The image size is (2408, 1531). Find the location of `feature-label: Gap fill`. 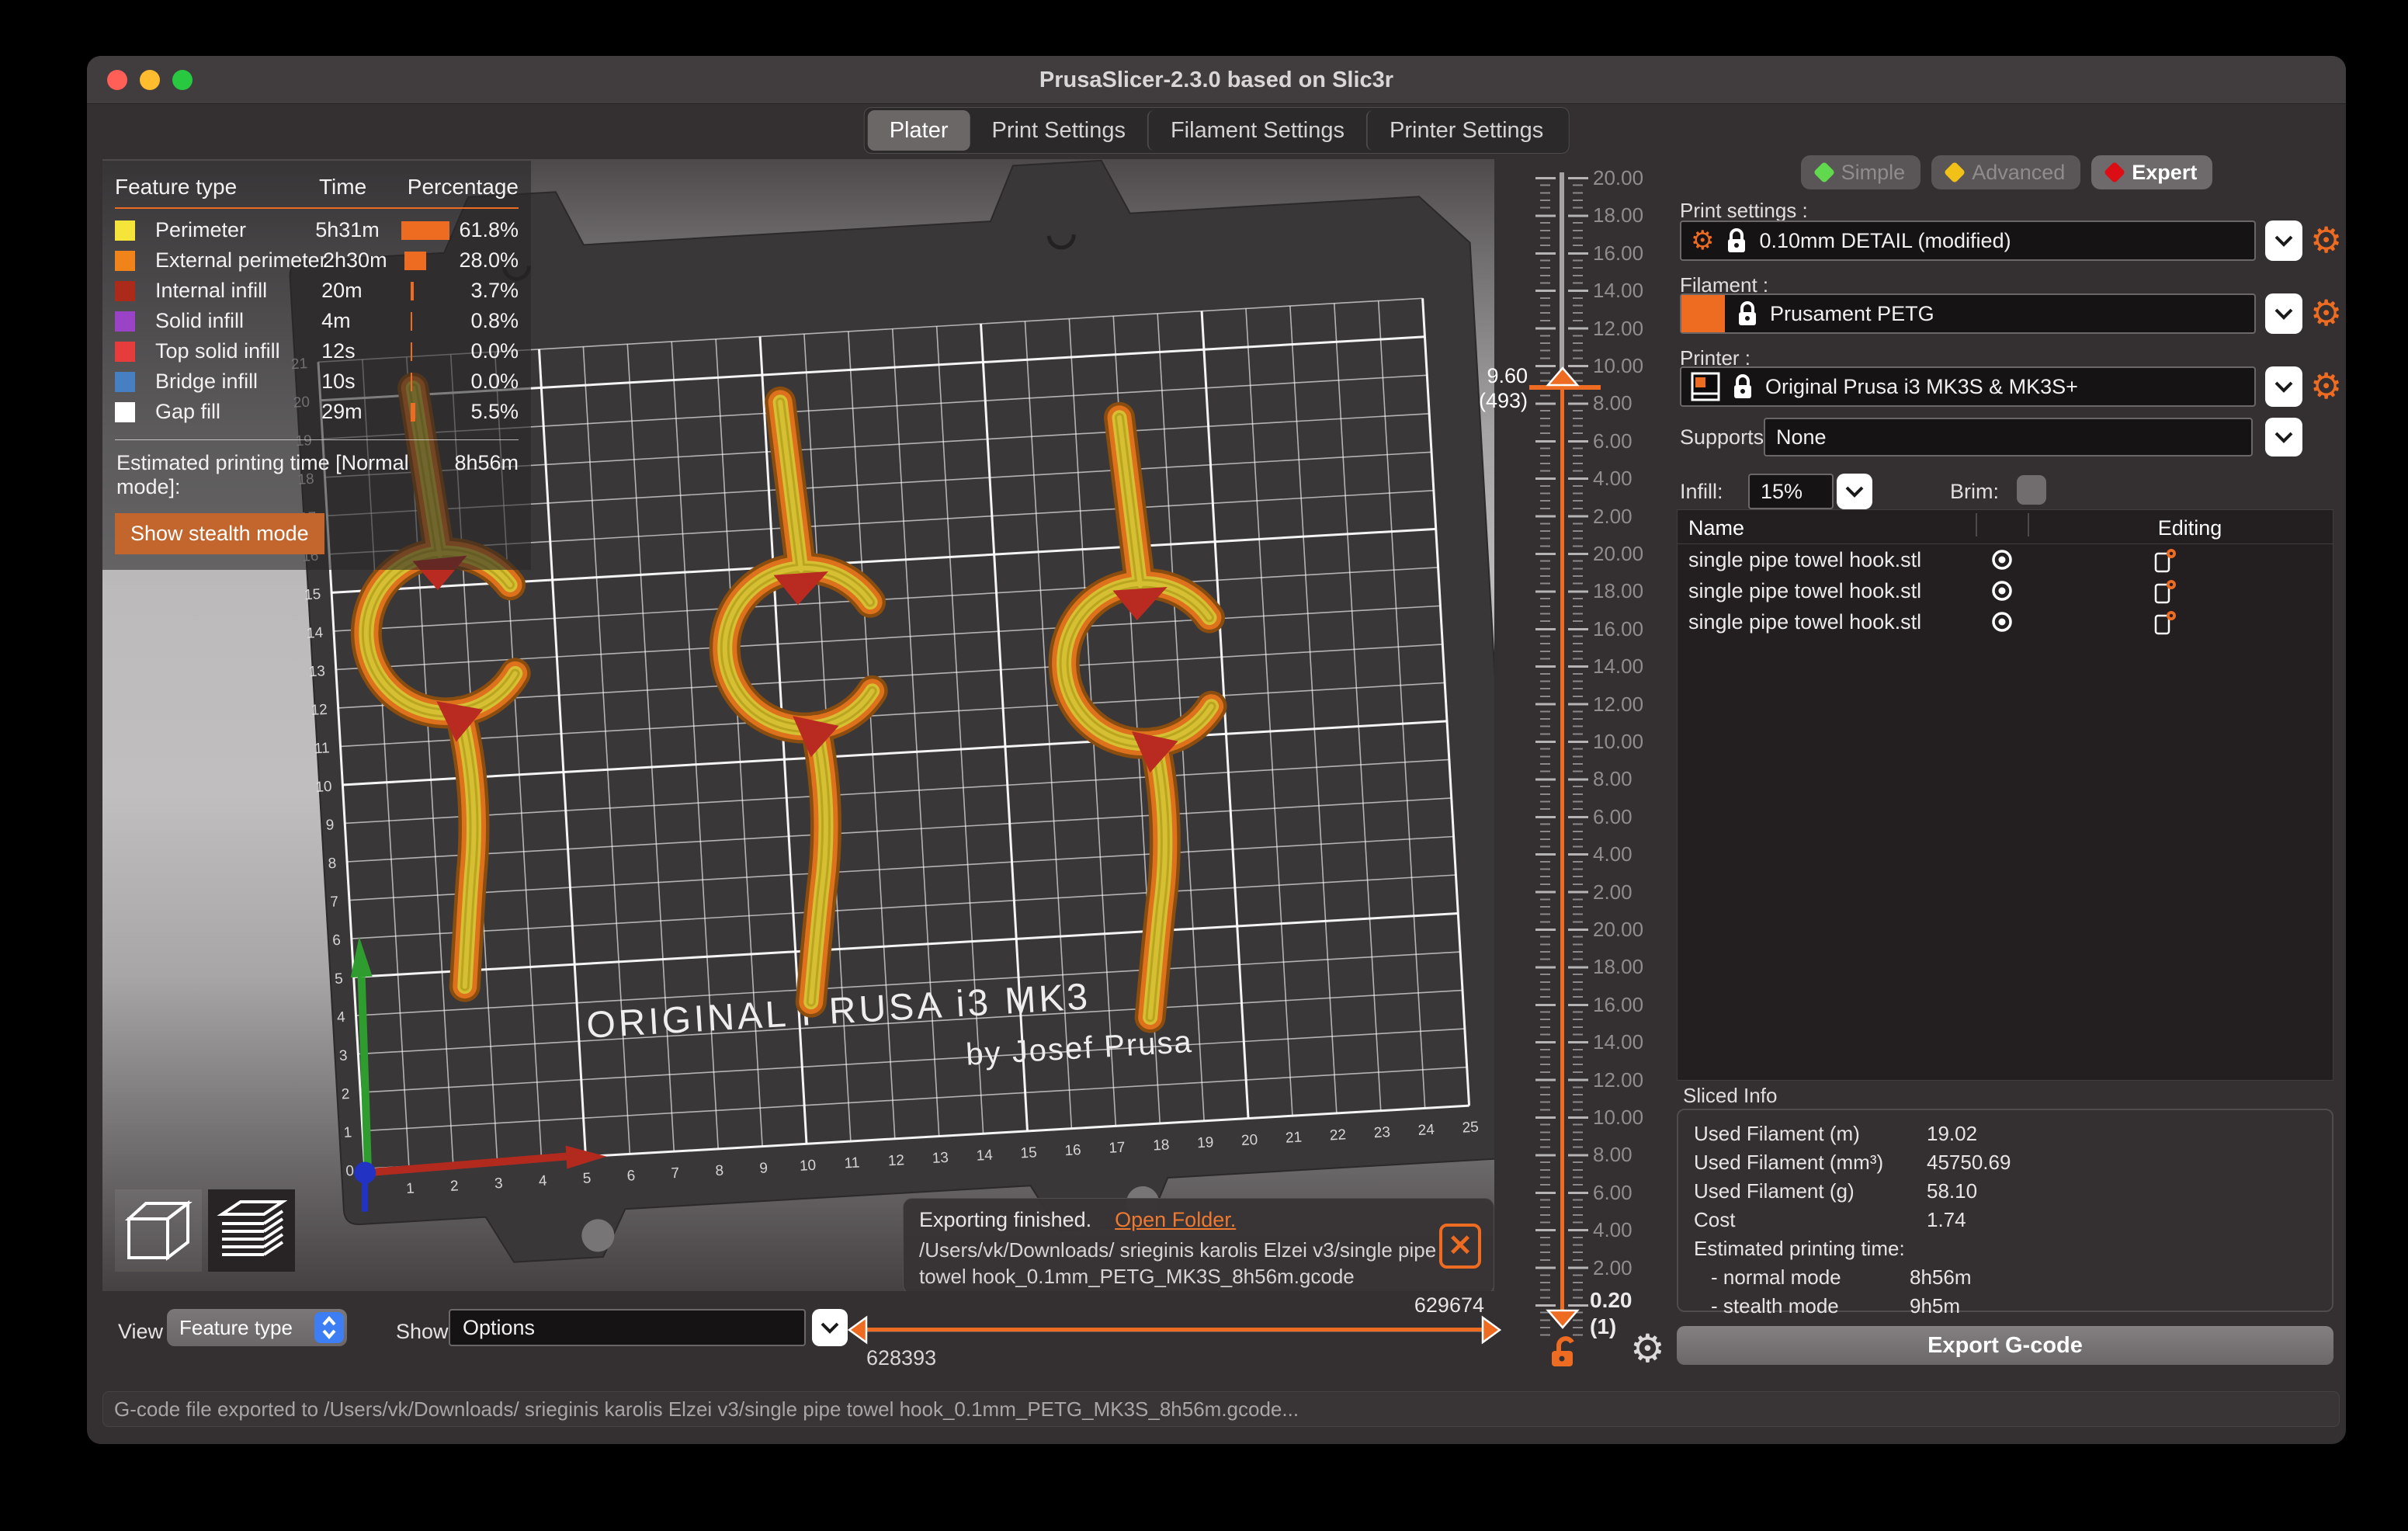

feature-label: Gap fill is located at coordinates (188, 411).